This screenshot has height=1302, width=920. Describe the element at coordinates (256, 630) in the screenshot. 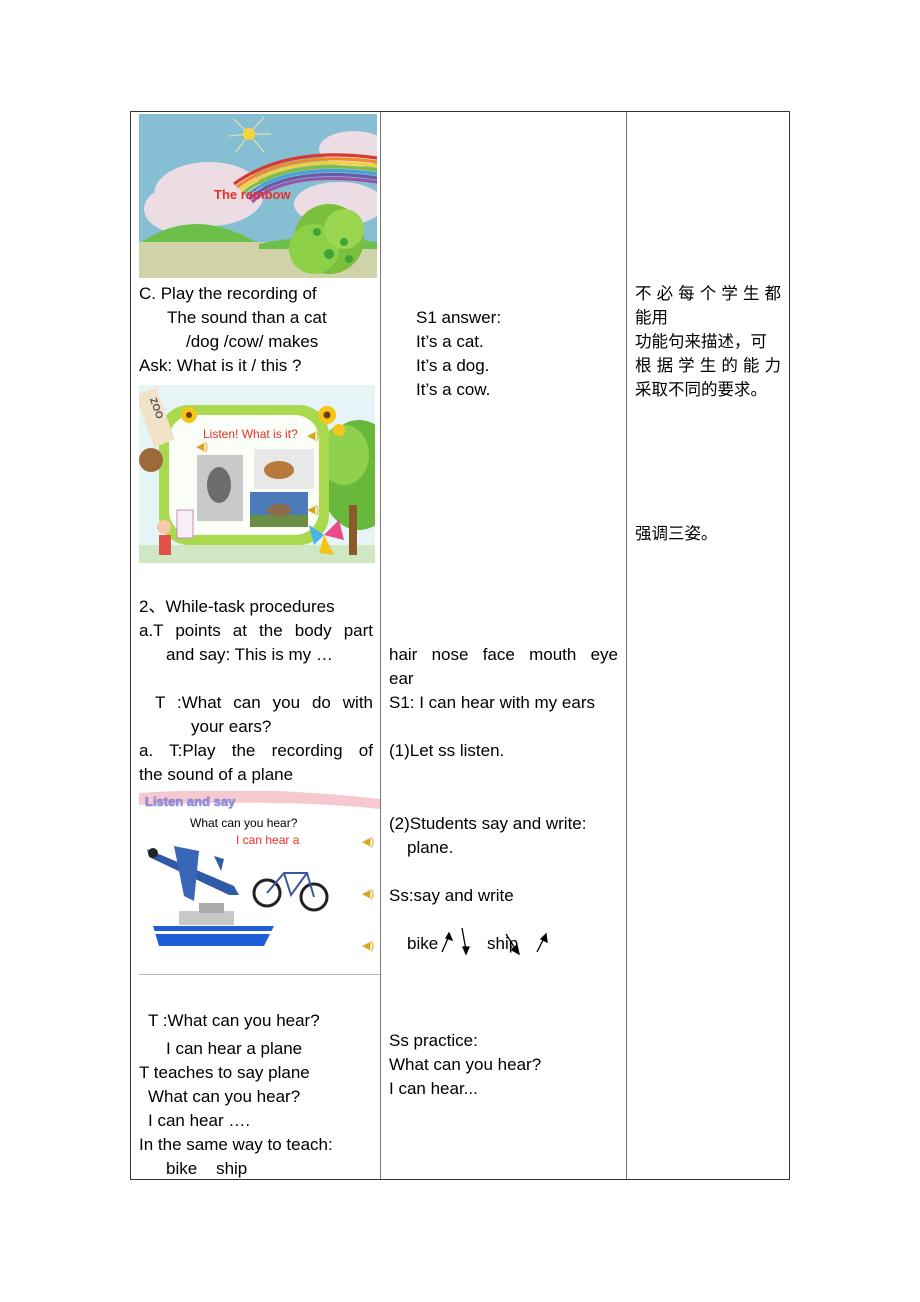

I see `while-task-line: a.T points at the body part` at that location.